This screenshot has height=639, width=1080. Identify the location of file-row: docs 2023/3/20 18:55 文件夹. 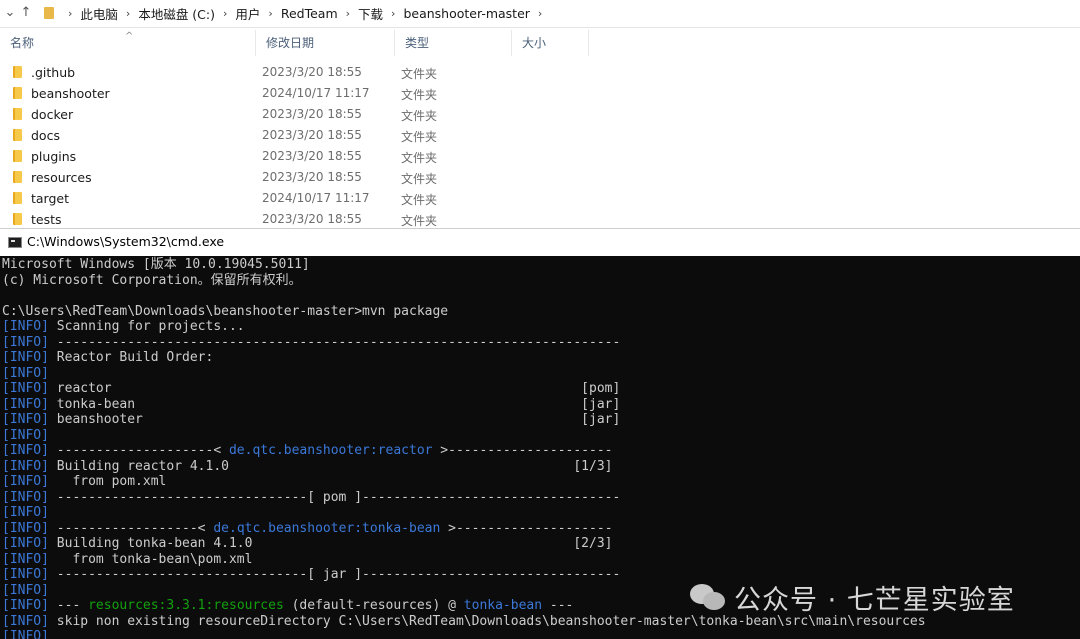
(540, 135).